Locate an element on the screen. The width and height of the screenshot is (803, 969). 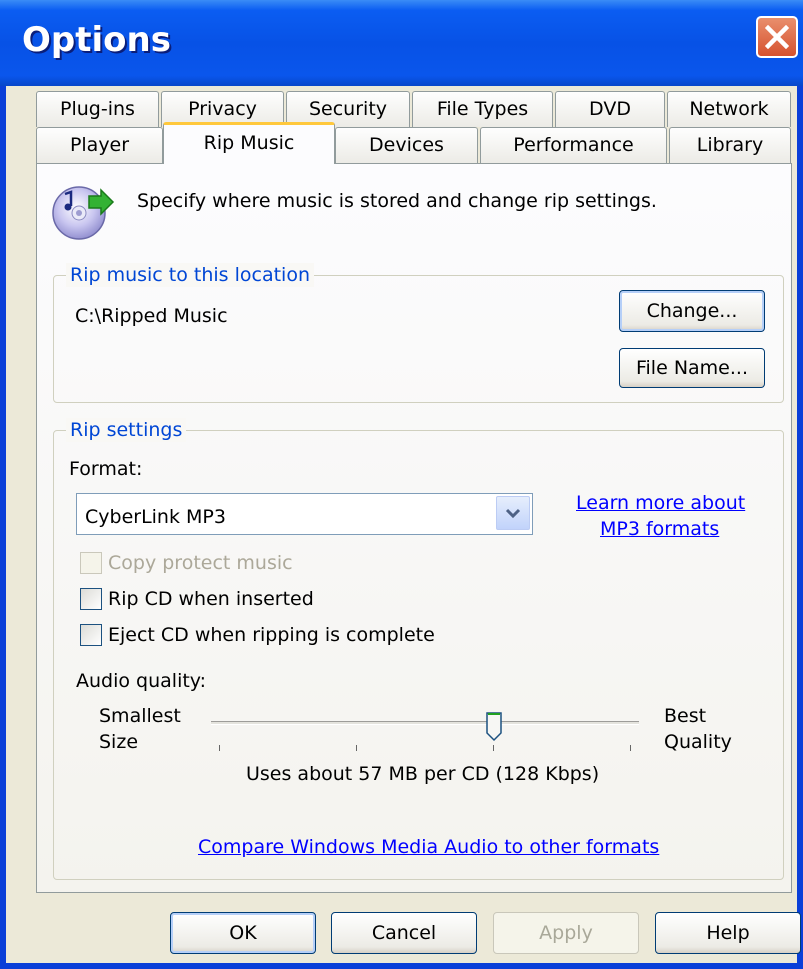
tab-plug-ins: Plug-ins is located at coordinates (97, 109).